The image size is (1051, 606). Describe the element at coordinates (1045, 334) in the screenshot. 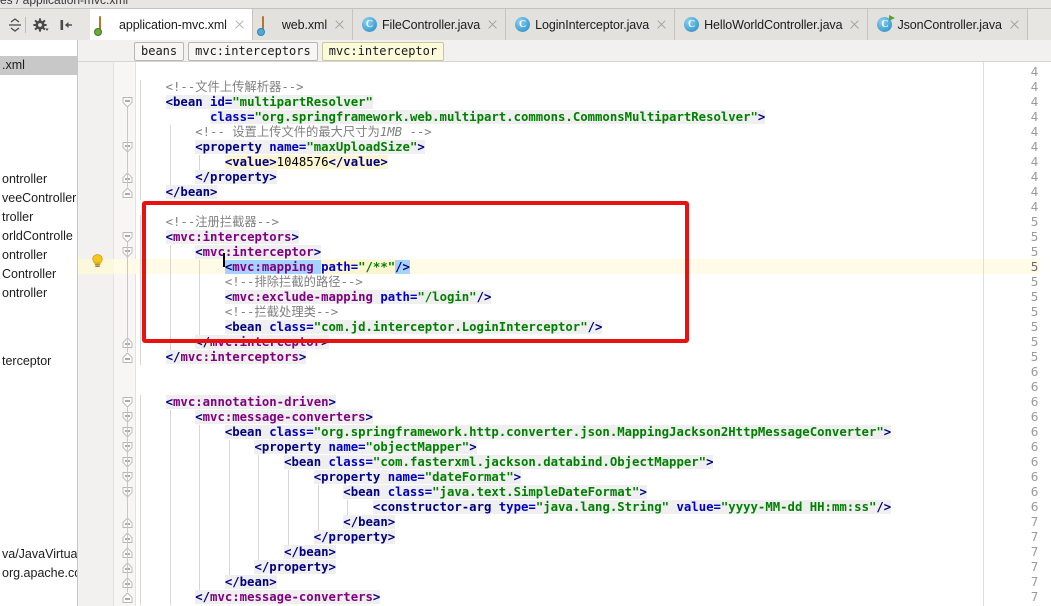

I see `editor-scrollbar` at that location.